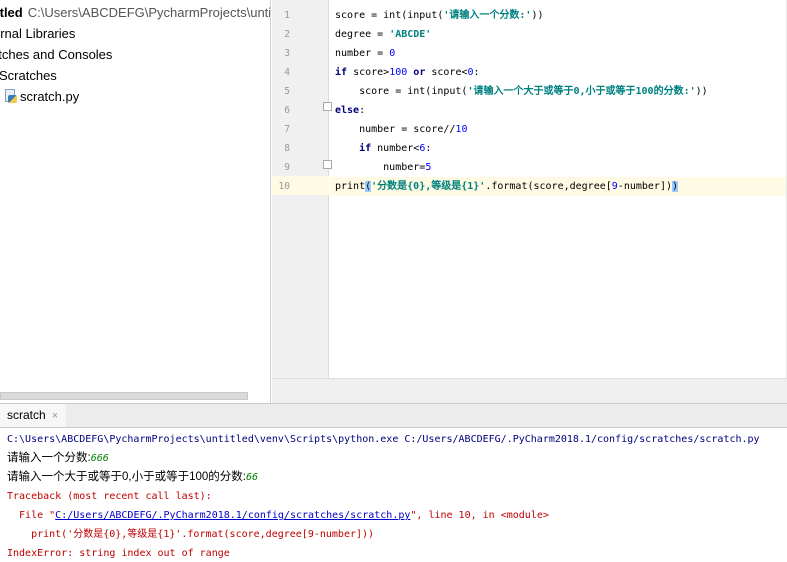 The height and width of the screenshot is (562, 787). I want to click on code-line: if number<6:, so click(558, 148).